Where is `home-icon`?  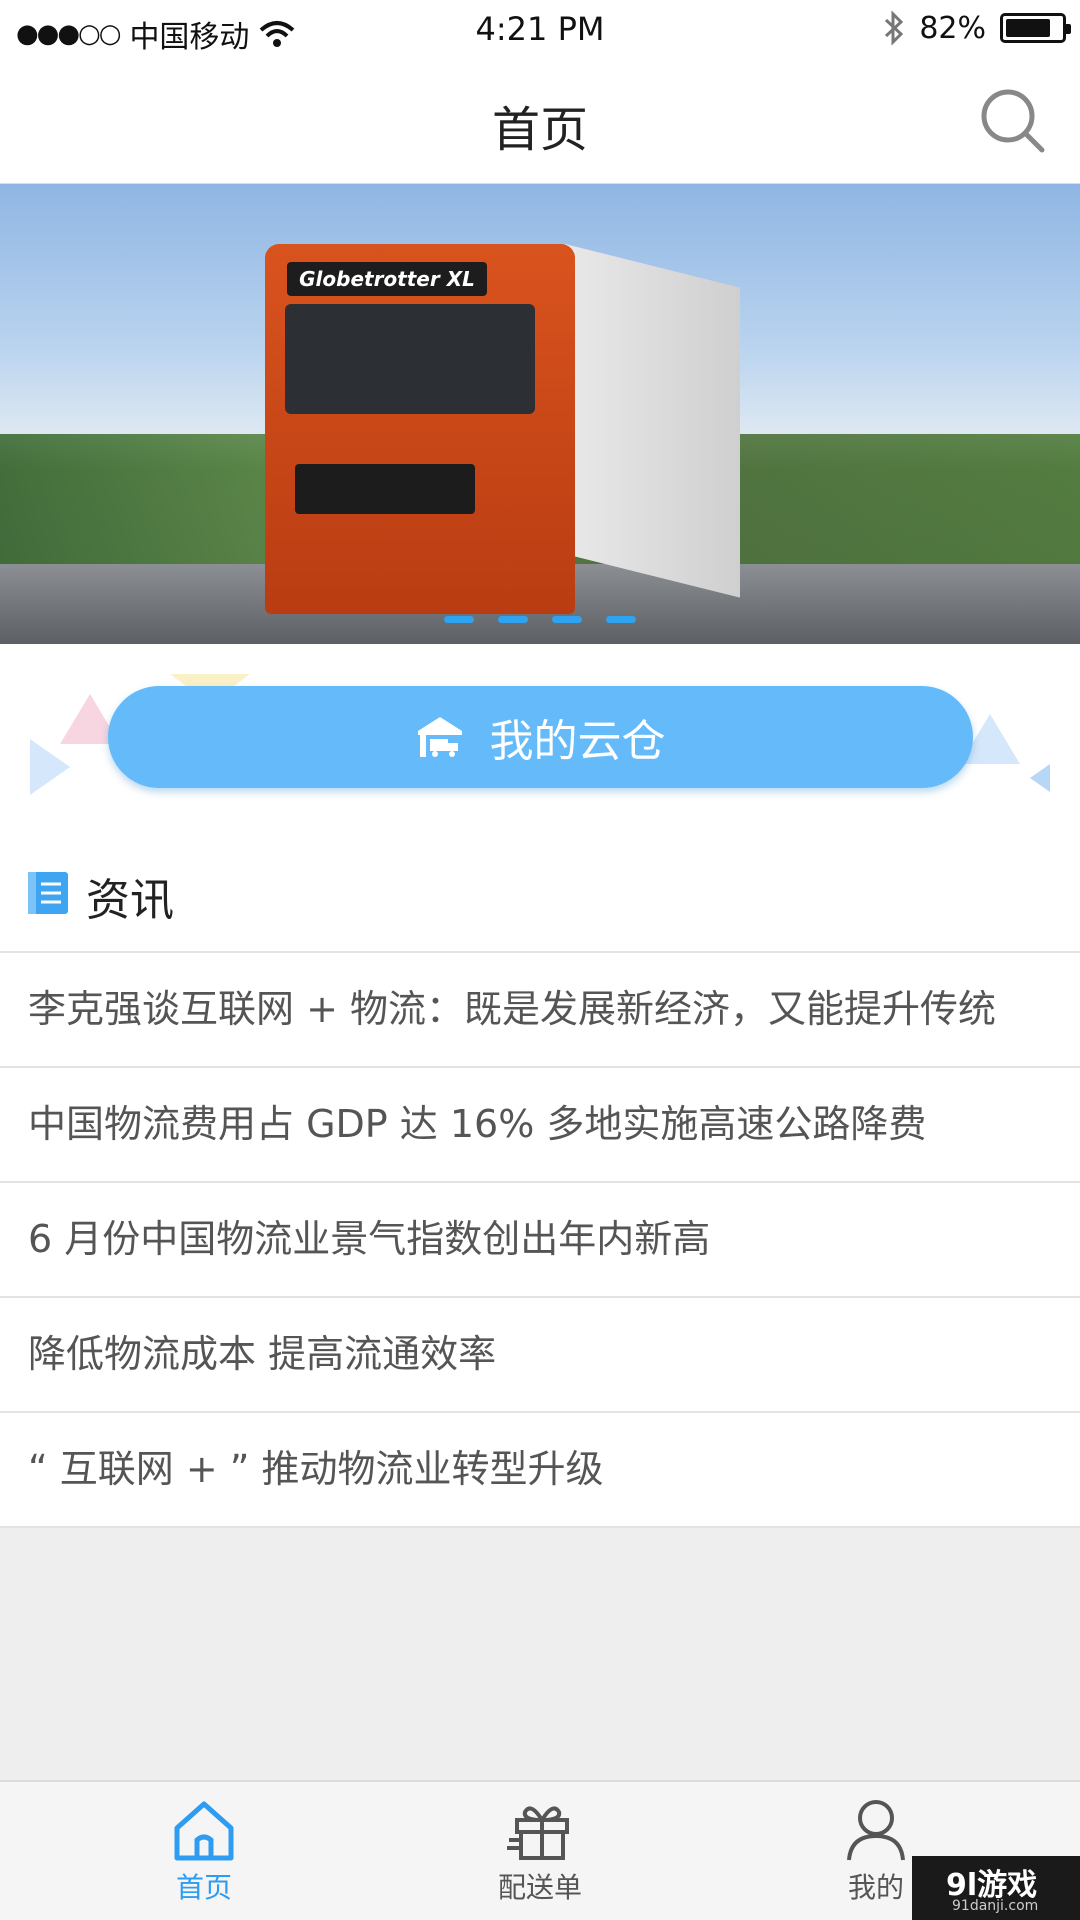 home-icon is located at coordinates (204, 1831).